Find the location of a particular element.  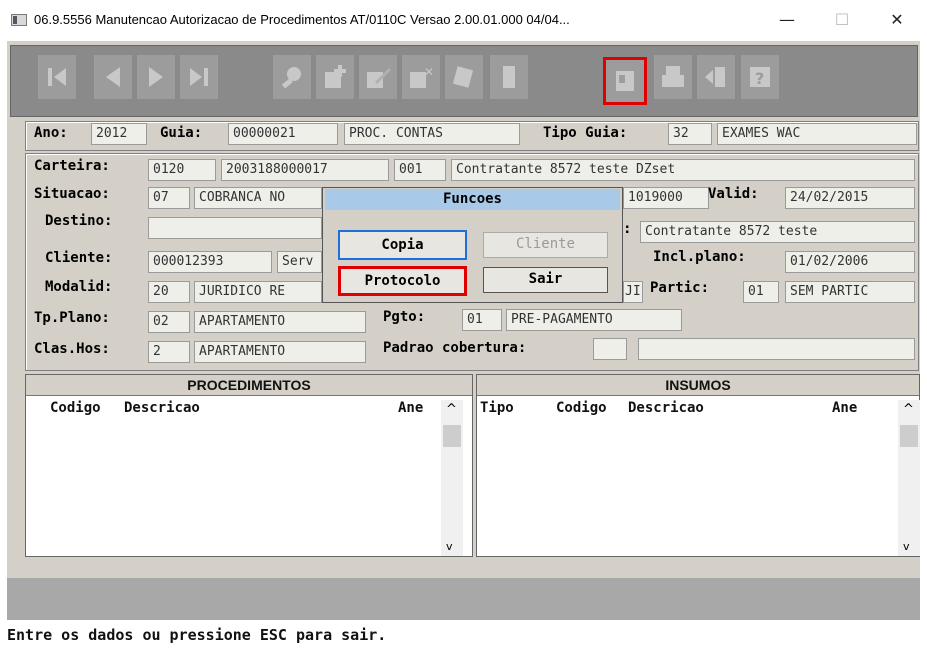

search-icon is located at coordinates (291, 78).